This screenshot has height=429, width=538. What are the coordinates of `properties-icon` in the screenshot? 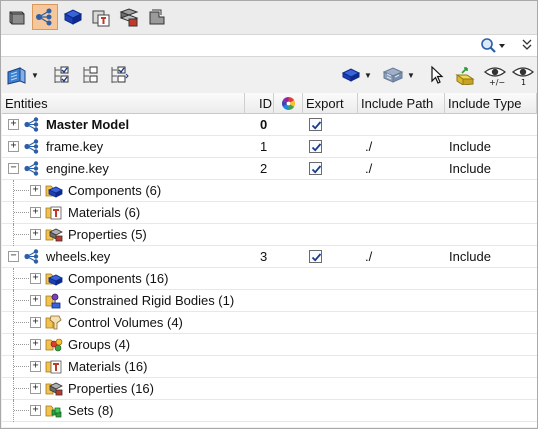 It's located at (54, 388).